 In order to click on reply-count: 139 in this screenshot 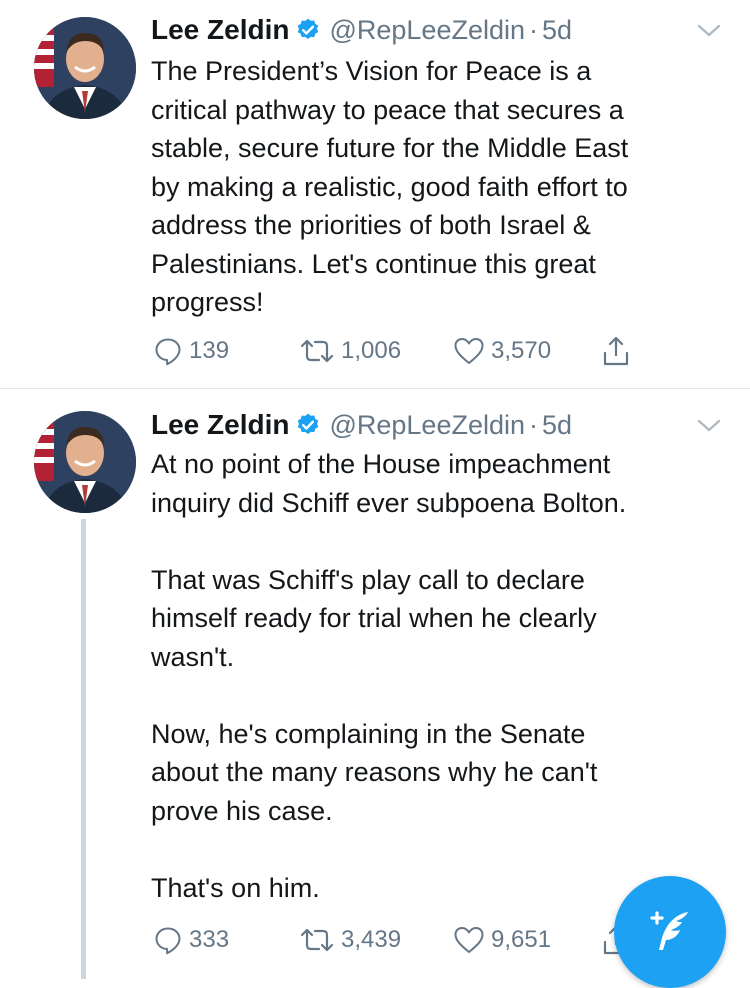, I will do `click(209, 350)`.